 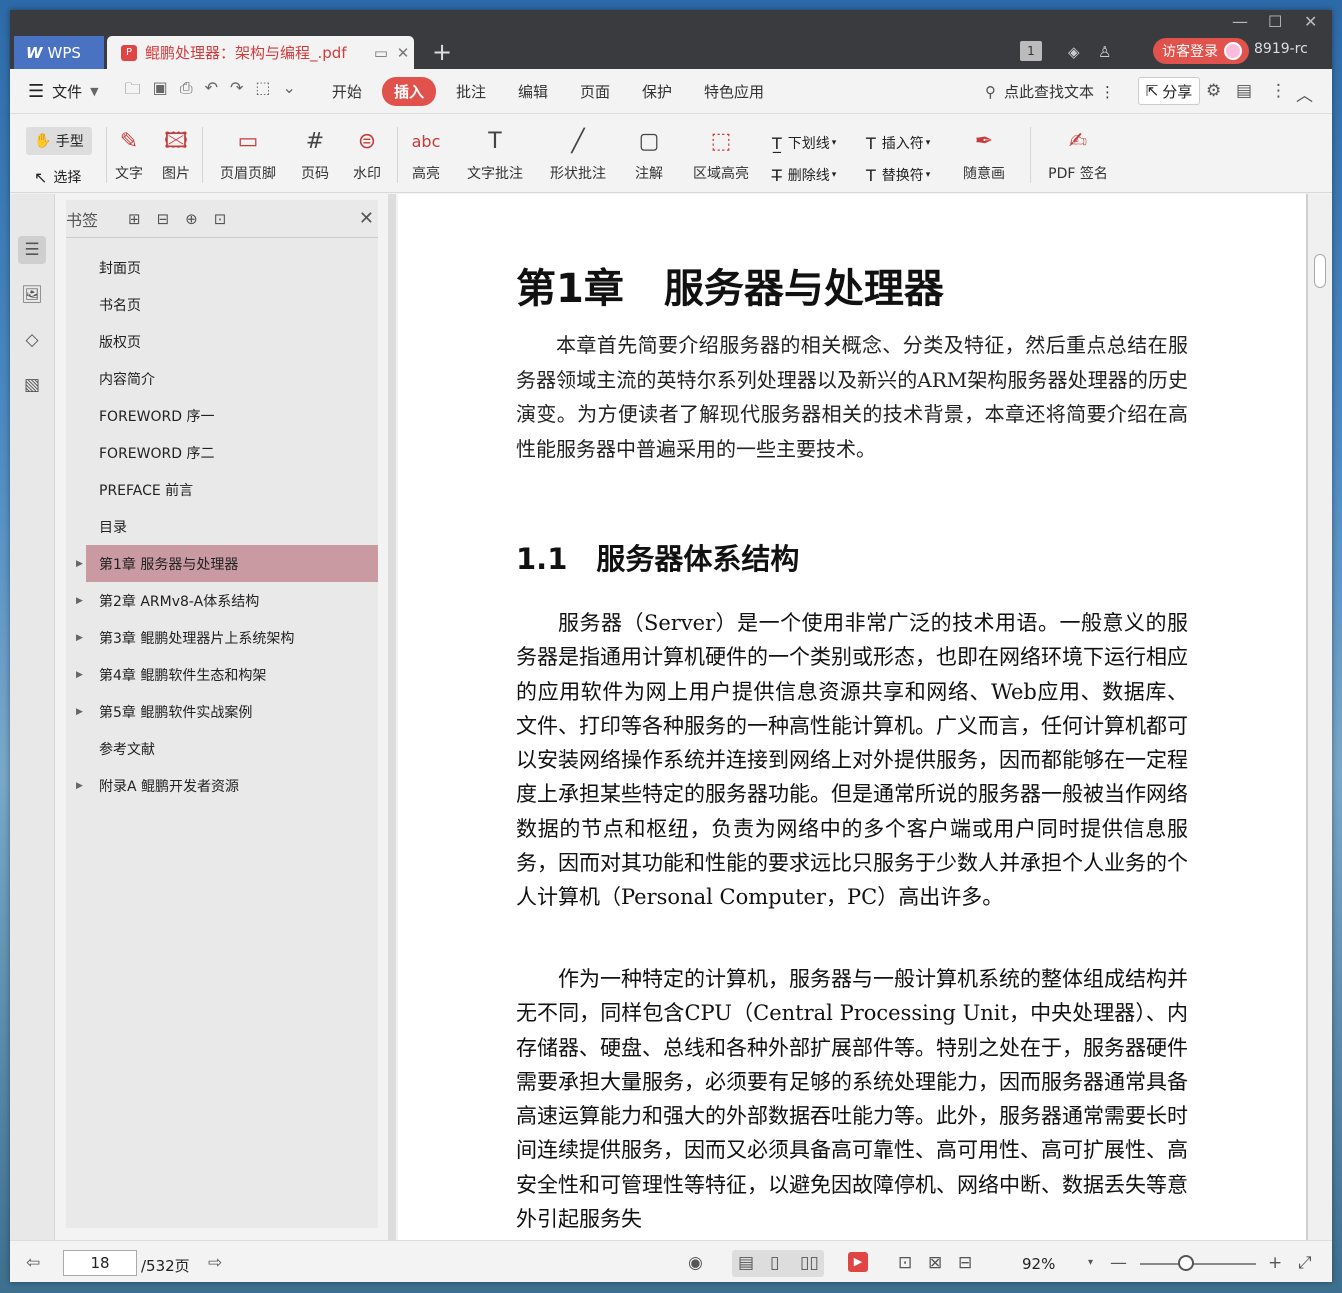 What do you see at coordinates (403, 53) in the screenshot?
I see `close-tab-icon: ✕` at bounding box center [403, 53].